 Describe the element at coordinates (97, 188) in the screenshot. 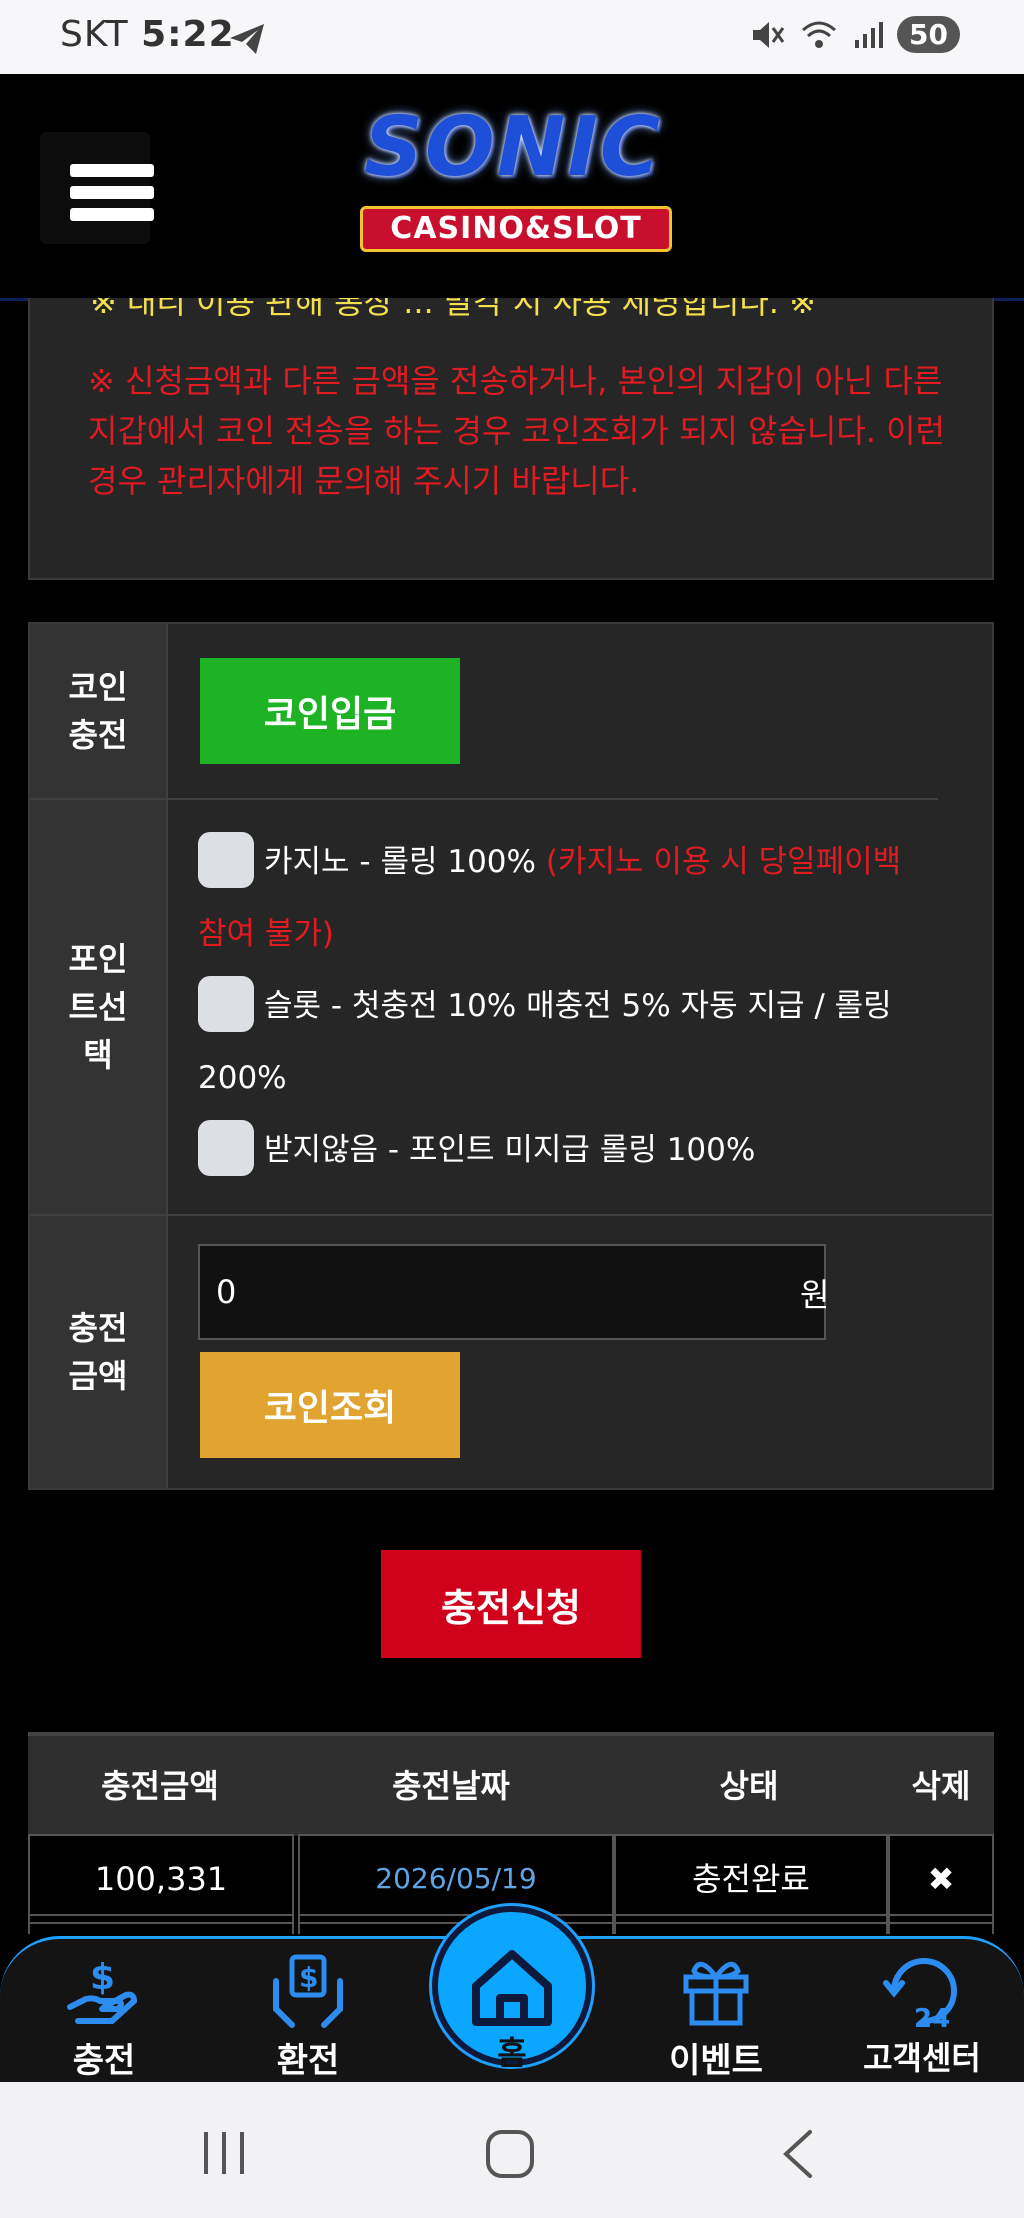

I see `menu-button` at that location.